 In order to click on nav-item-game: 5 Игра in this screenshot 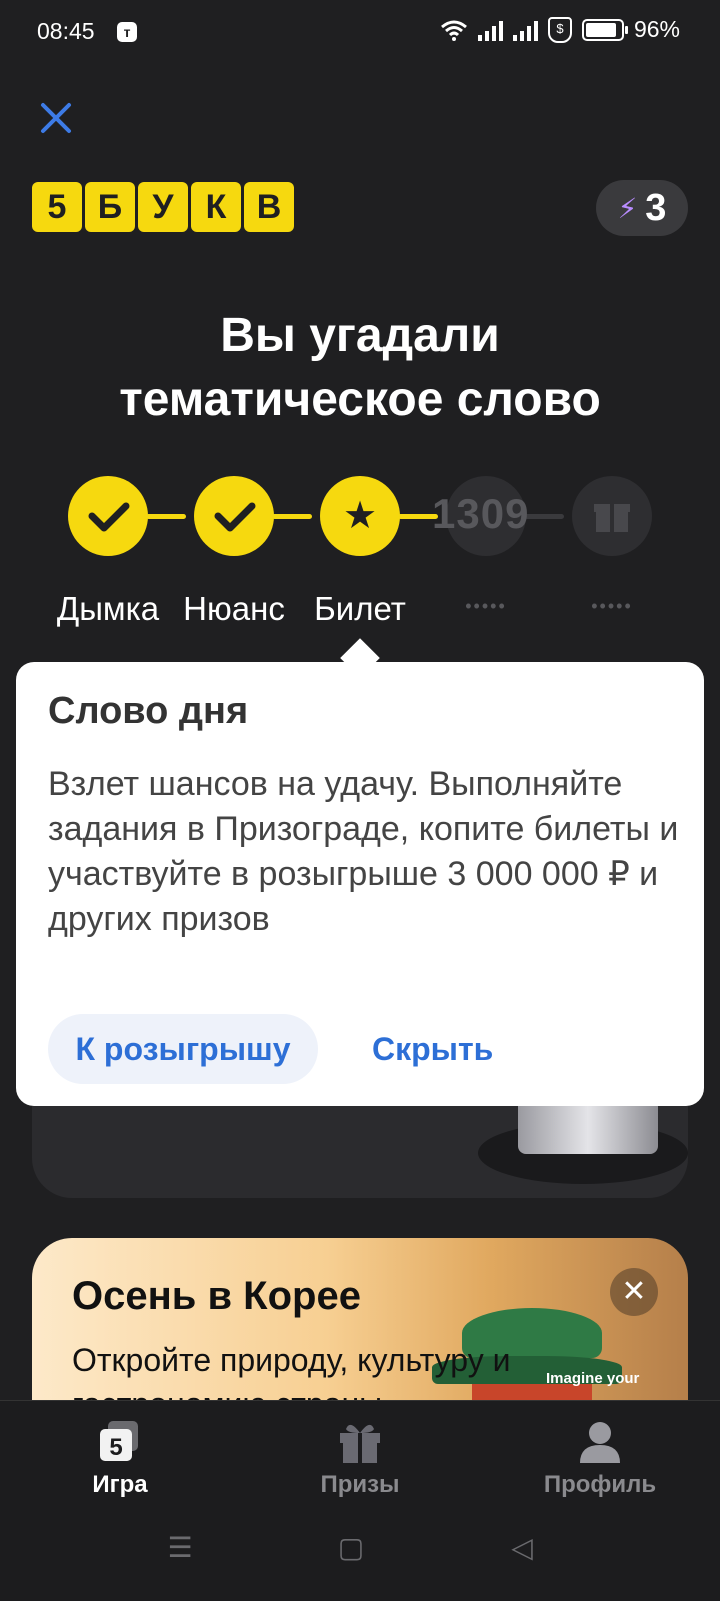, I will do `click(120, 1456)`.